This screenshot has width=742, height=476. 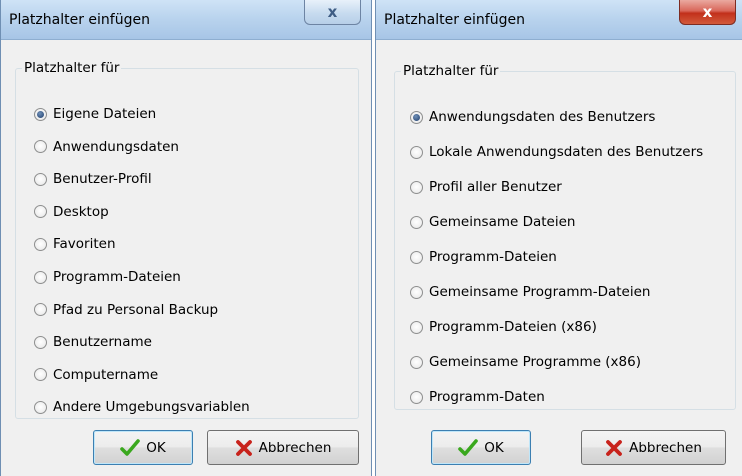 I want to click on radio-label: Benutzername, so click(x=102, y=342).